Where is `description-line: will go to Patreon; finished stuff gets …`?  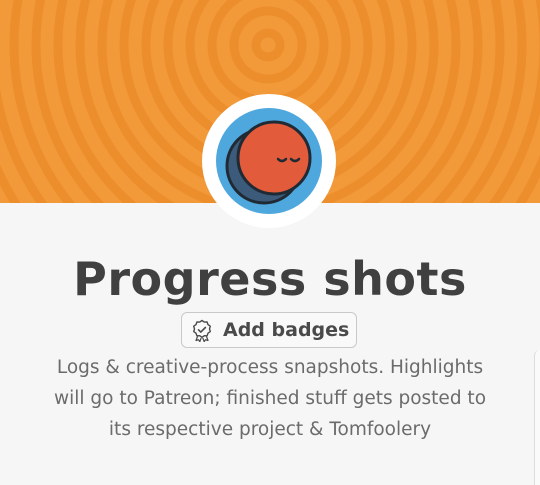 description-line: will go to Patreon; finished stuff gets … is located at coordinates (270, 398).